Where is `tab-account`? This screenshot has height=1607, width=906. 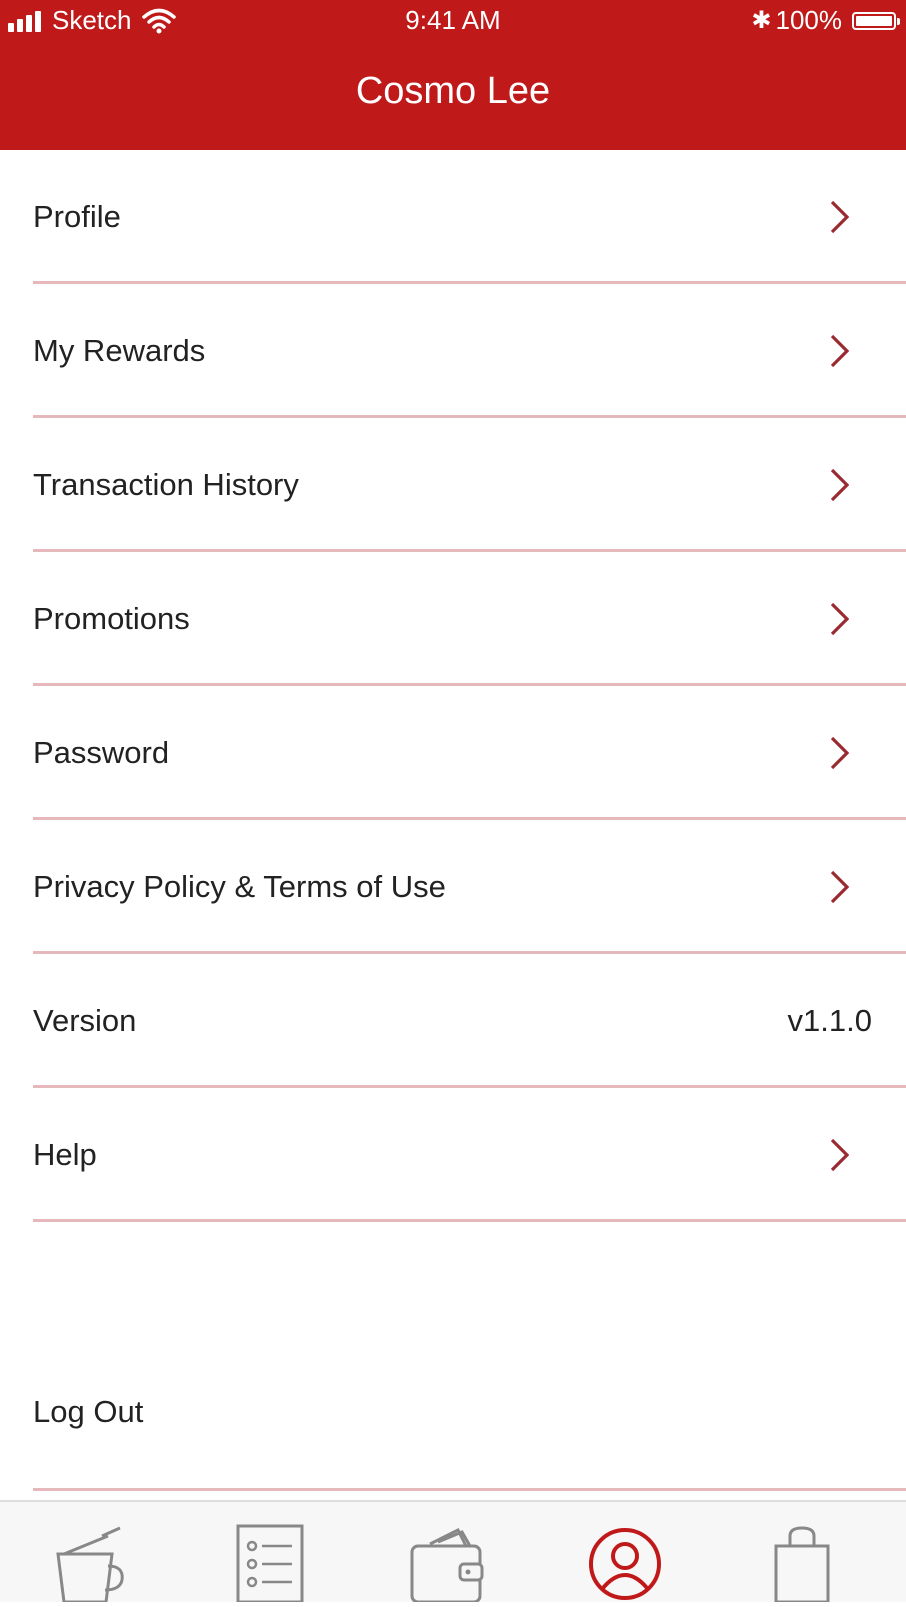 tab-account is located at coordinates (625, 1563).